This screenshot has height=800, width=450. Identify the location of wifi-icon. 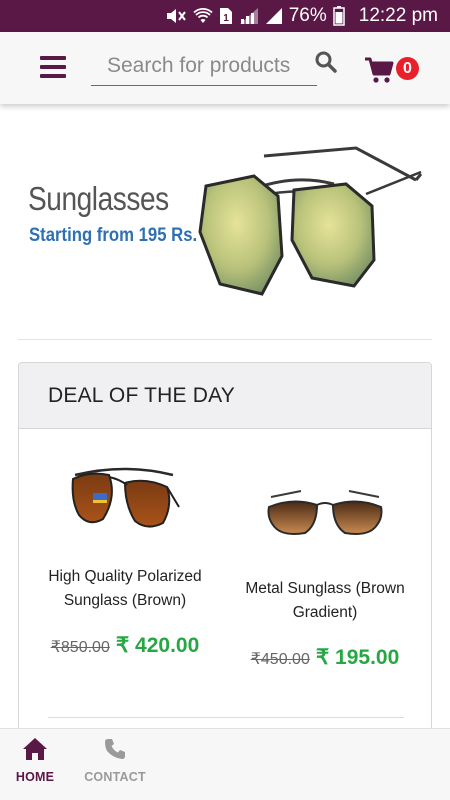
(203, 16).